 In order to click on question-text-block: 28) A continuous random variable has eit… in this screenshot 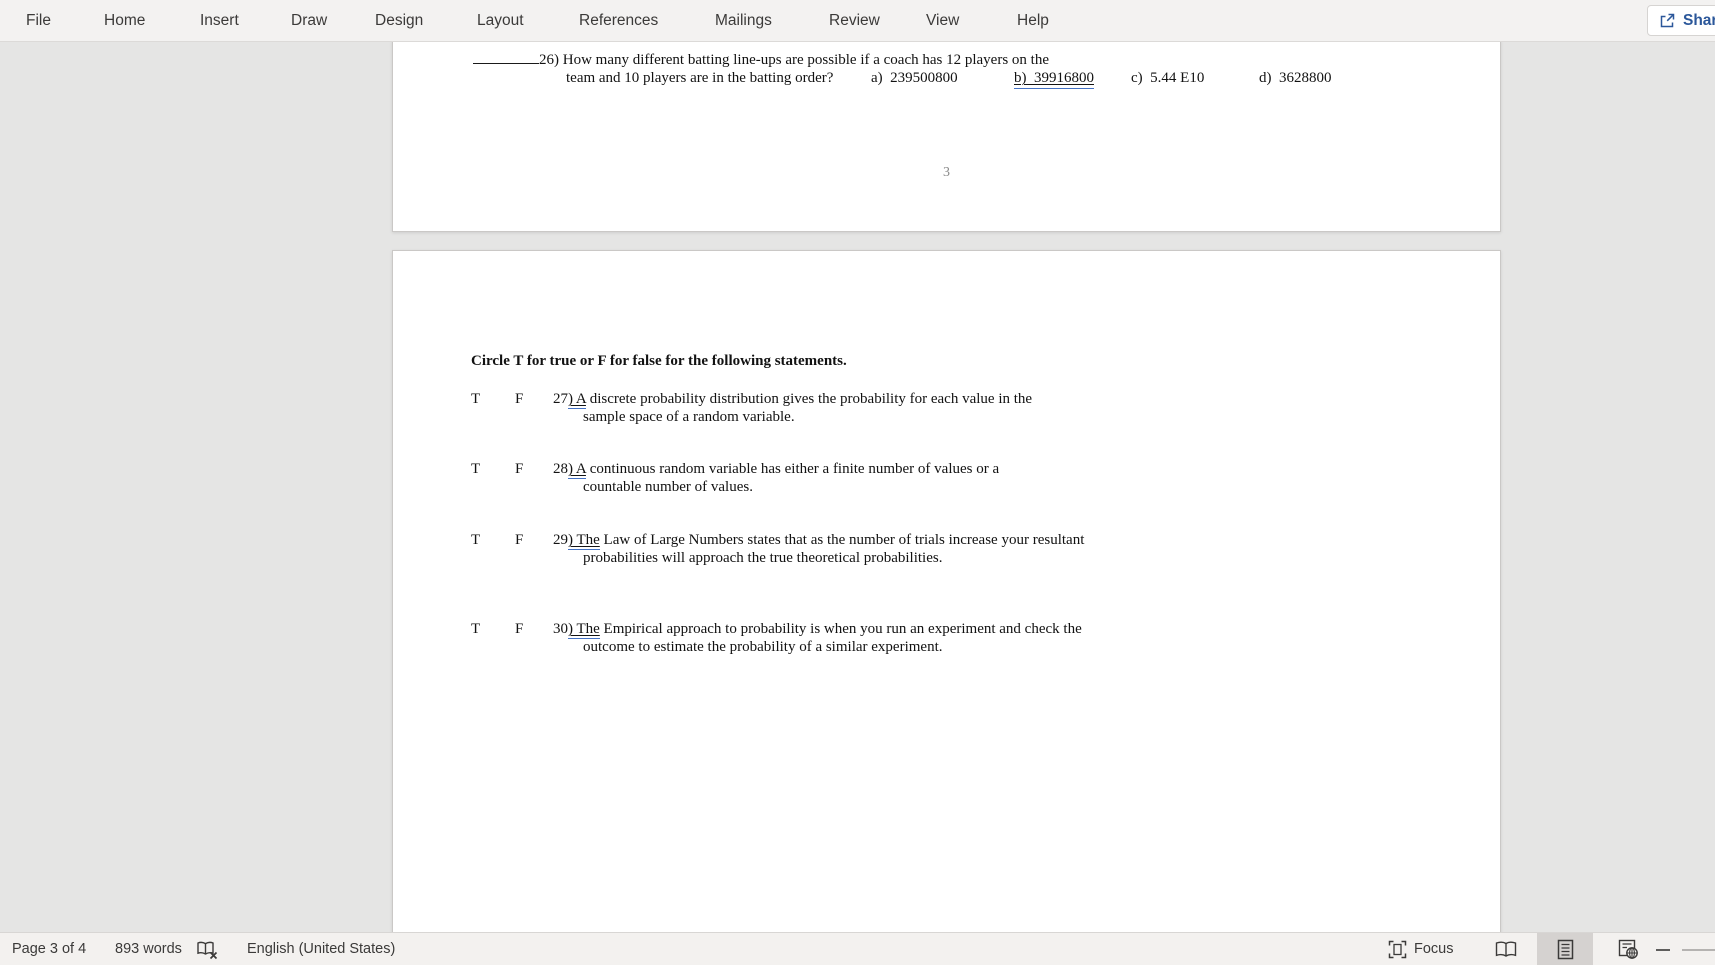, I will do `click(776, 478)`.